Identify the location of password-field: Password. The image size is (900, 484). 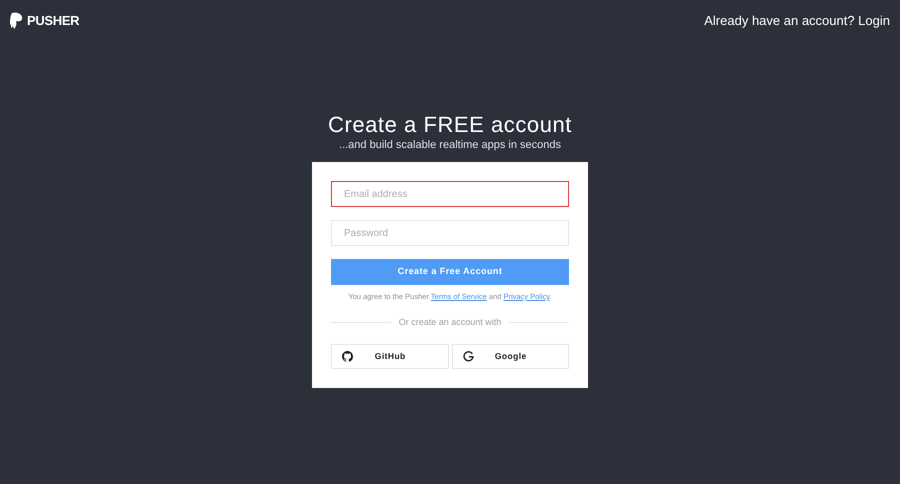
(450, 233).